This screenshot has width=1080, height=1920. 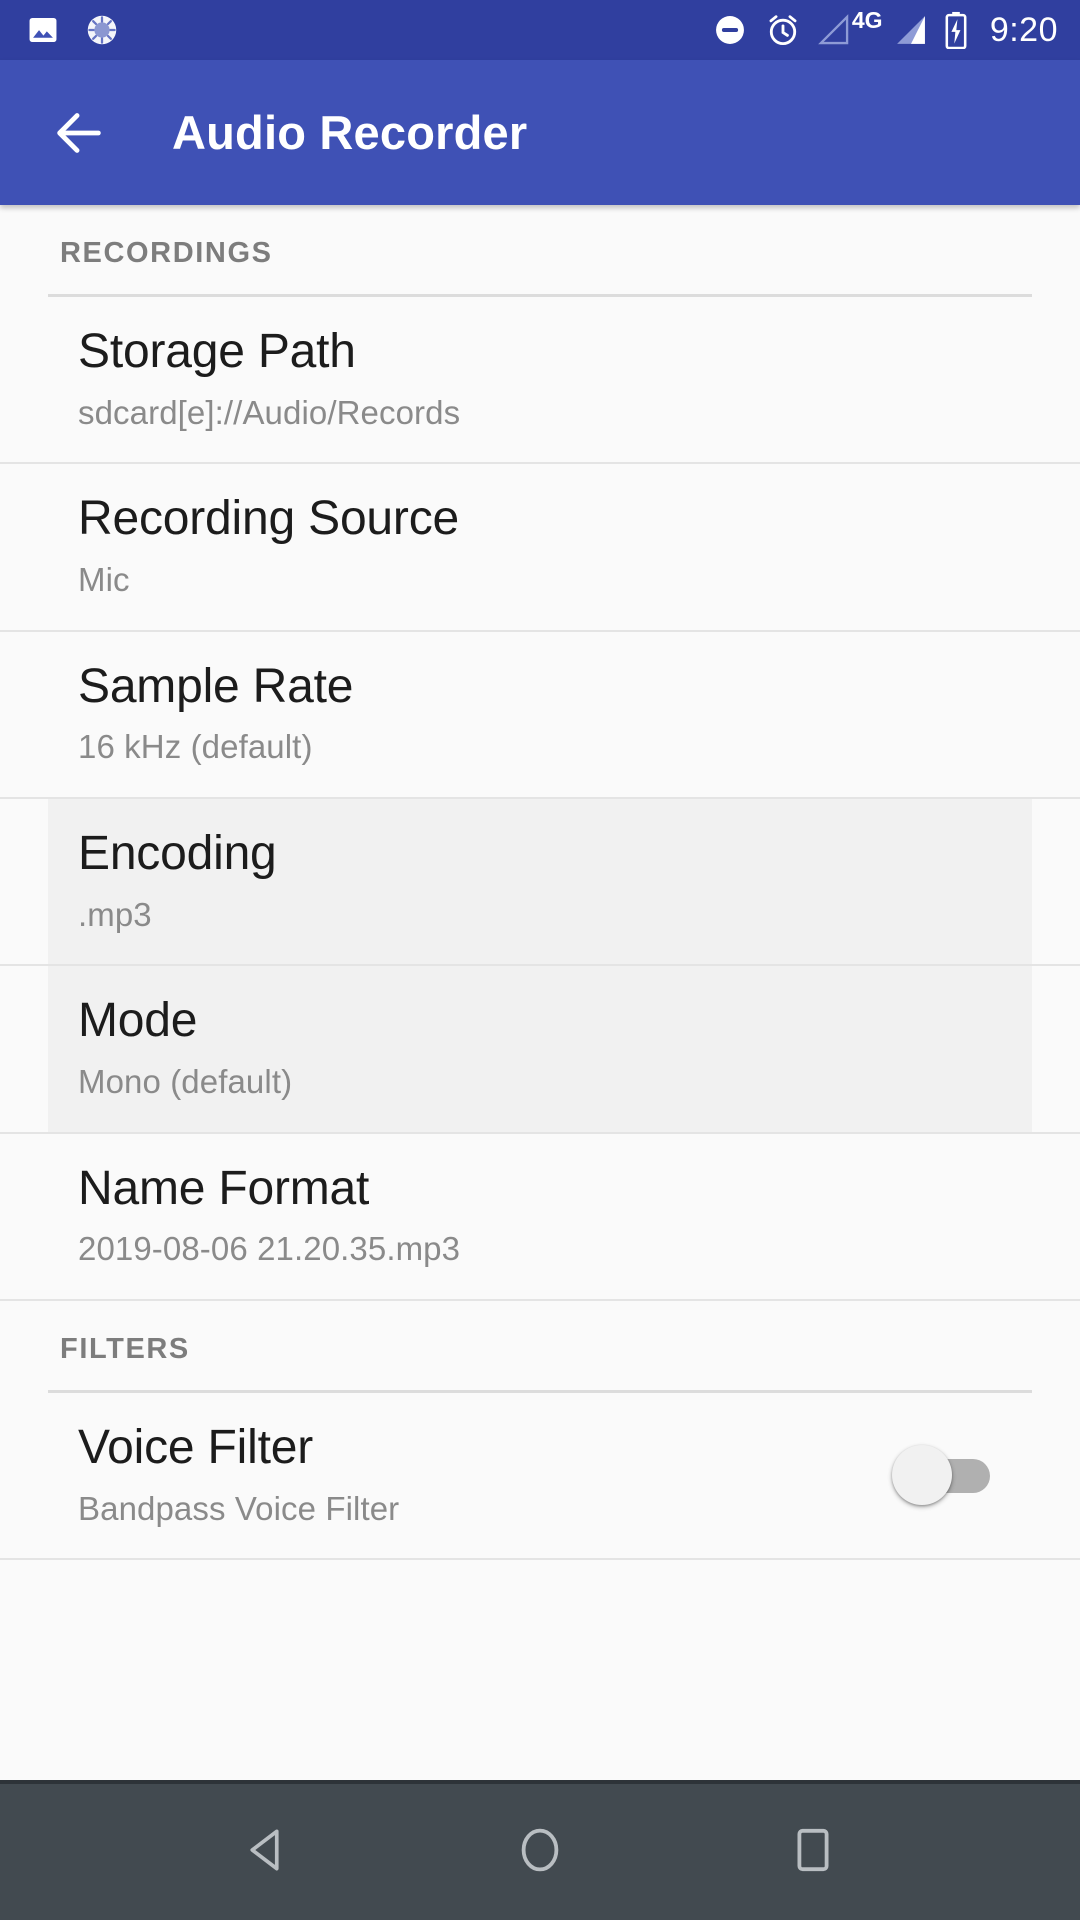 What do you see at coordinates (115, 914) in the screenshot?
I see `preference-summary: .mp3` at bounding box center [115, 914].